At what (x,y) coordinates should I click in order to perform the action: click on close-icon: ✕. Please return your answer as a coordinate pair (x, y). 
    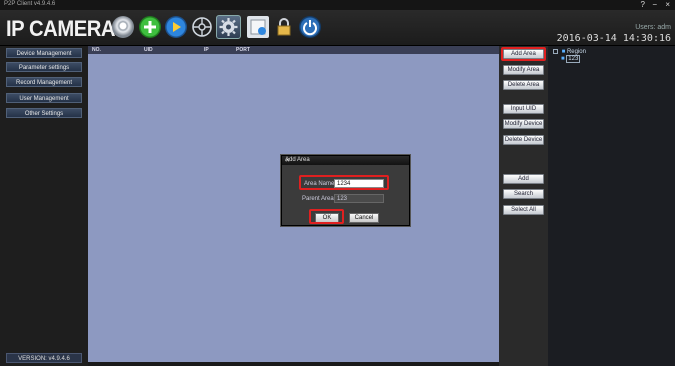
    Looking at the image, I should click on (345, 160).